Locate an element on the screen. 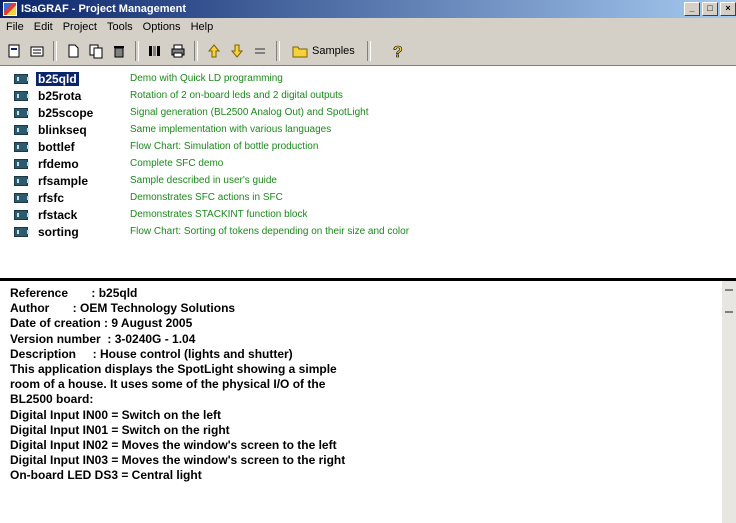  project-name: rfsfc is located at coordinates (51, 197).